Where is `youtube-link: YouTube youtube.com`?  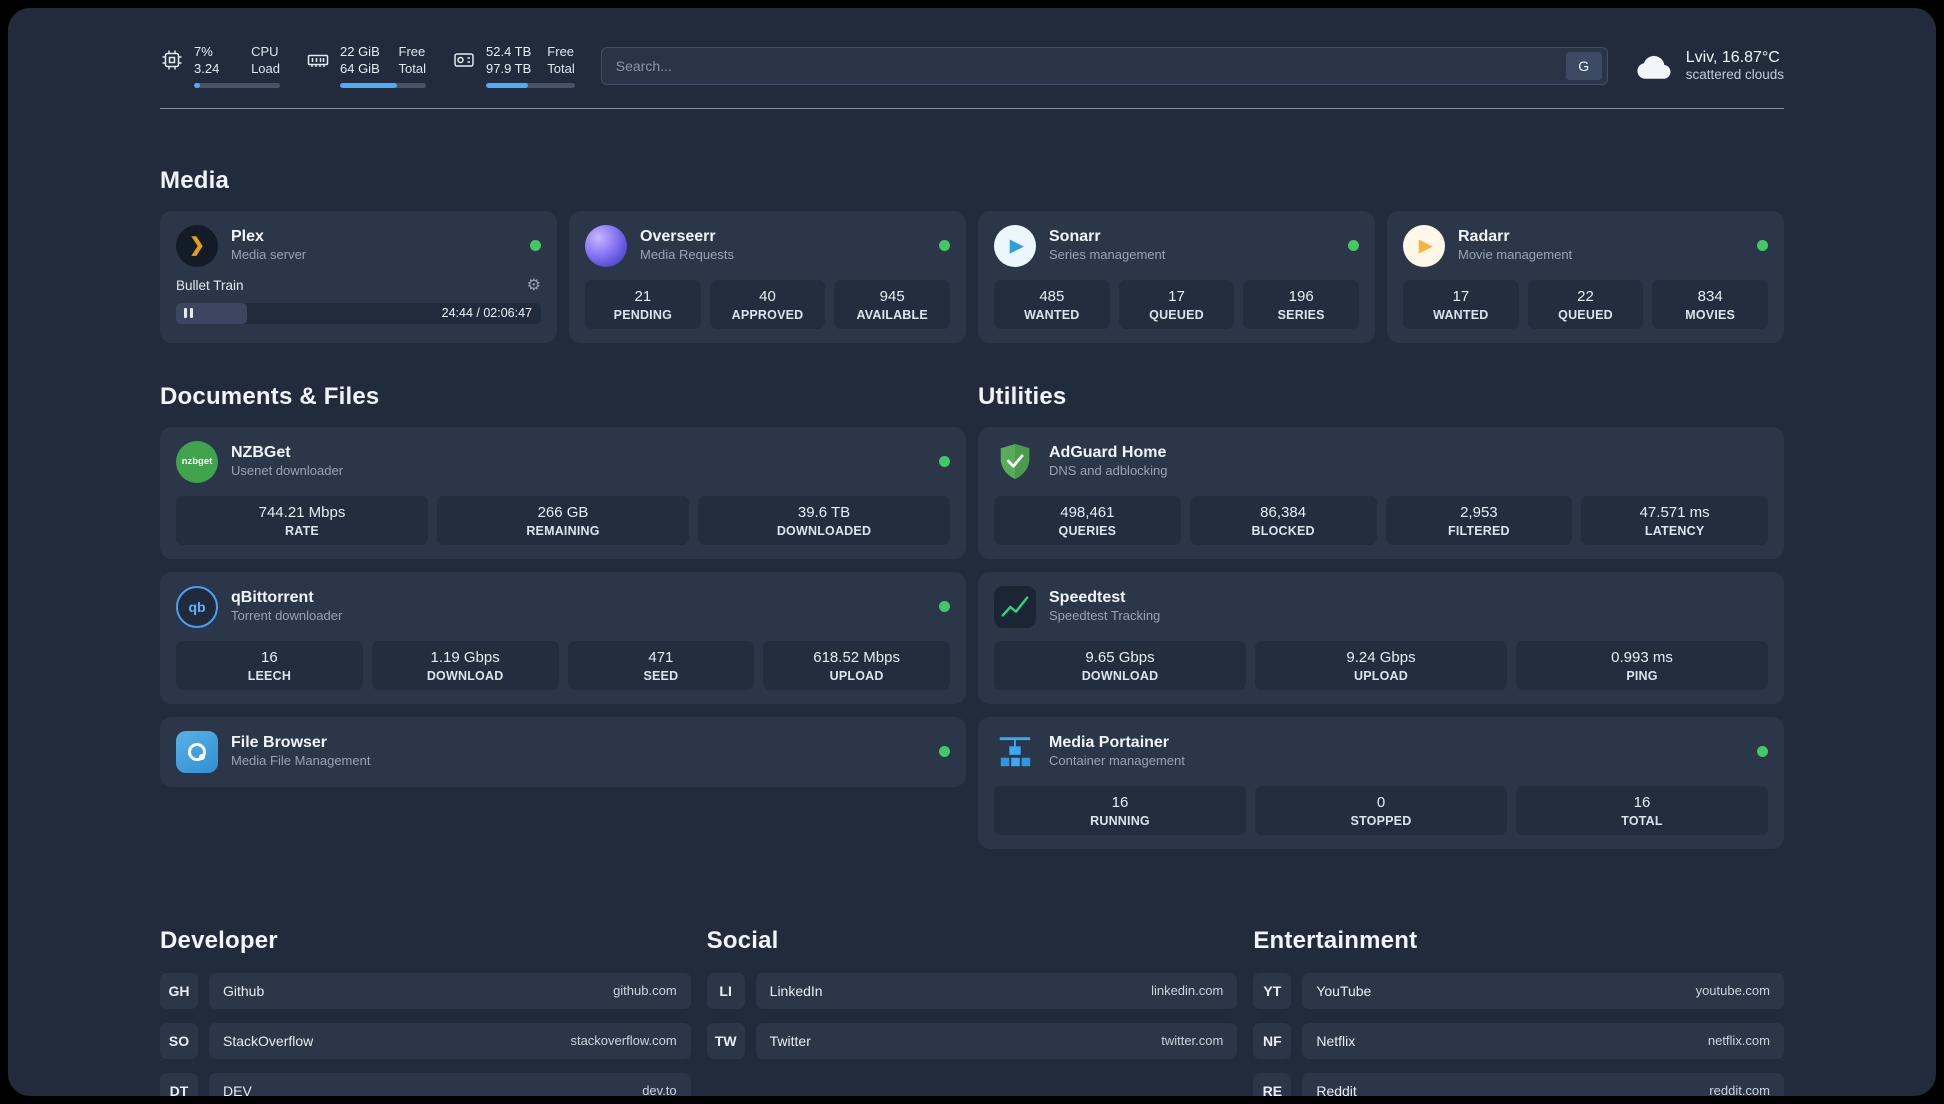 youtube-link: YouTube youtube.com is located at coordinates (1543, 990).